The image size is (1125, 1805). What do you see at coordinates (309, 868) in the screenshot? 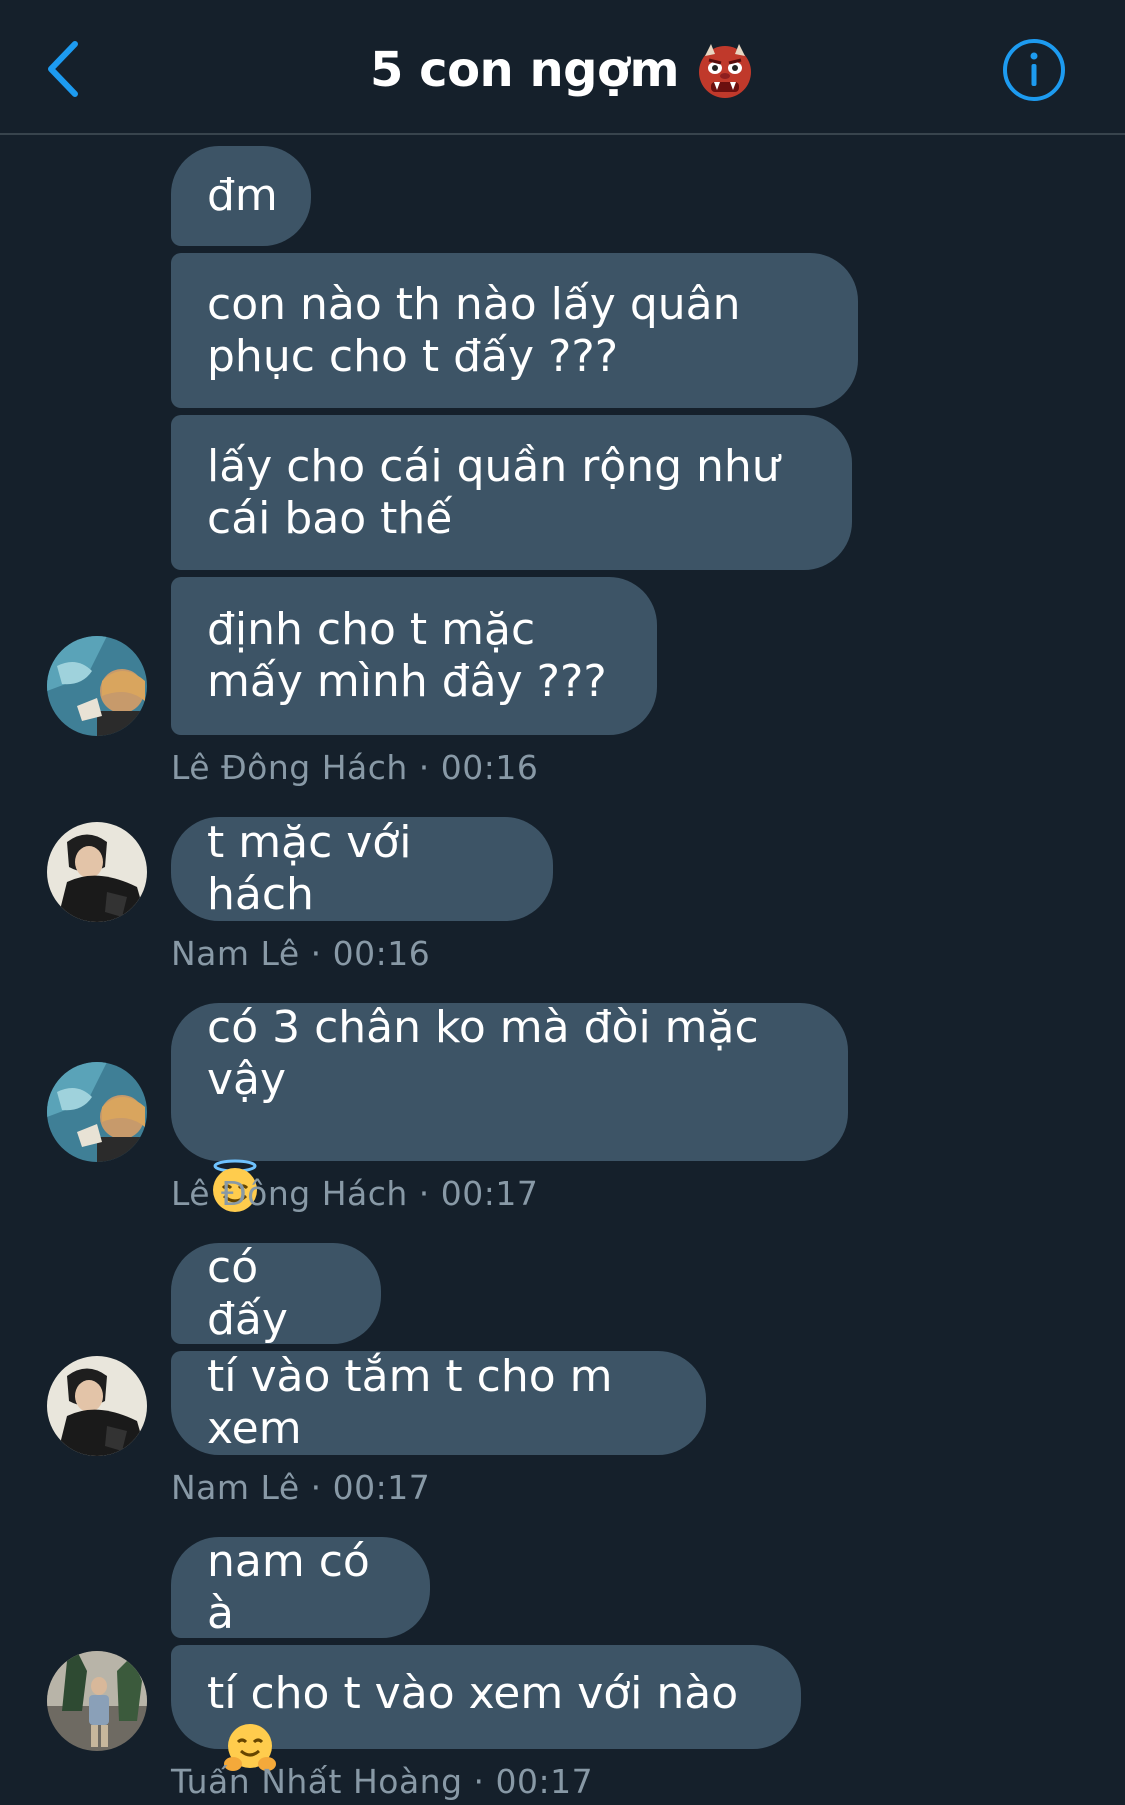
I see `message-text: t mặc với hách` at bounding box center [309, 868].